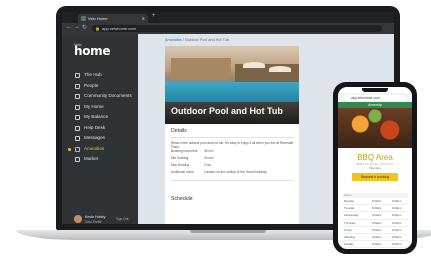  What do you see at coordinates (237, 28) in the screenshot?
I see `address-bar: 🔒 app.velohome.com` at bounding box center [237, 28].